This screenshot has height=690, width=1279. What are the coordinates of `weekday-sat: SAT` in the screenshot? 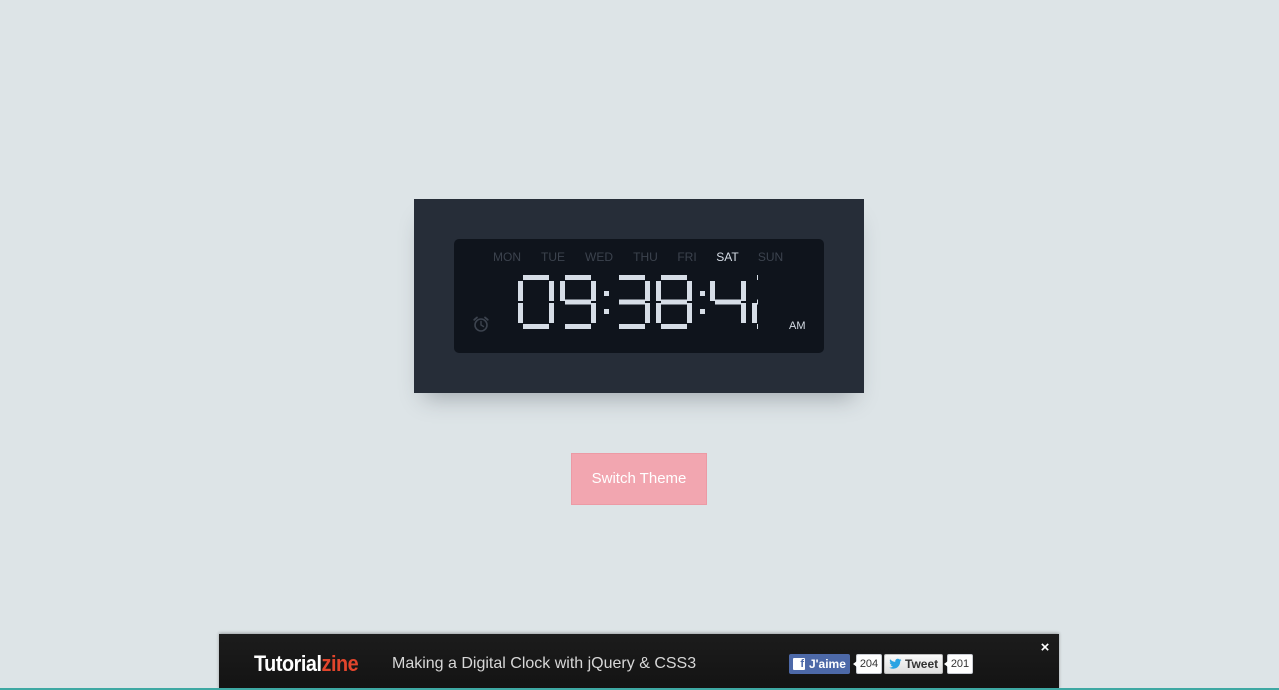 It's located at (727, 257).